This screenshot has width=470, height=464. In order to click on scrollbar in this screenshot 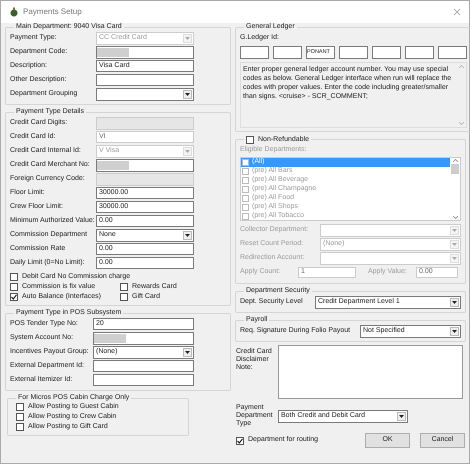, I will do `click(455, 189)`.